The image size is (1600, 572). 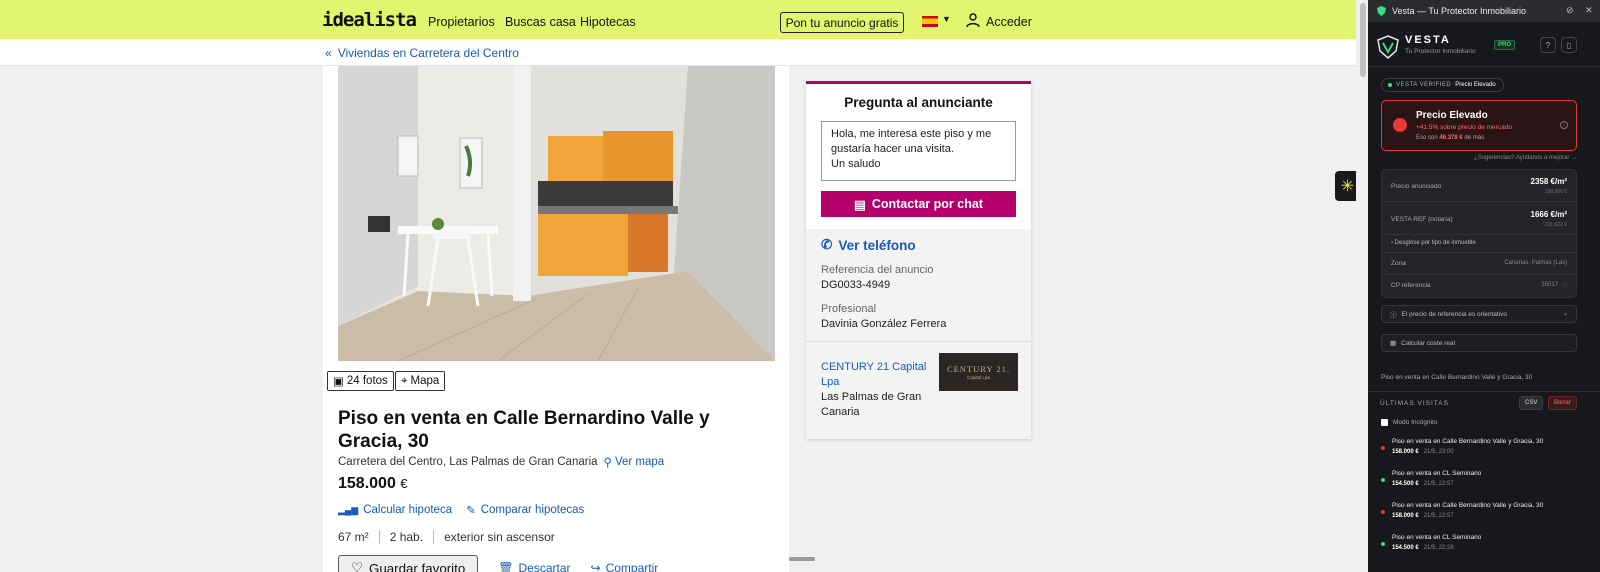 What do you see at coordinates (1433, 243) in the screenshot?
I see `breakdown-toggle: › Desglose por tipo de inmueble` at bounding box center [1433, 243].